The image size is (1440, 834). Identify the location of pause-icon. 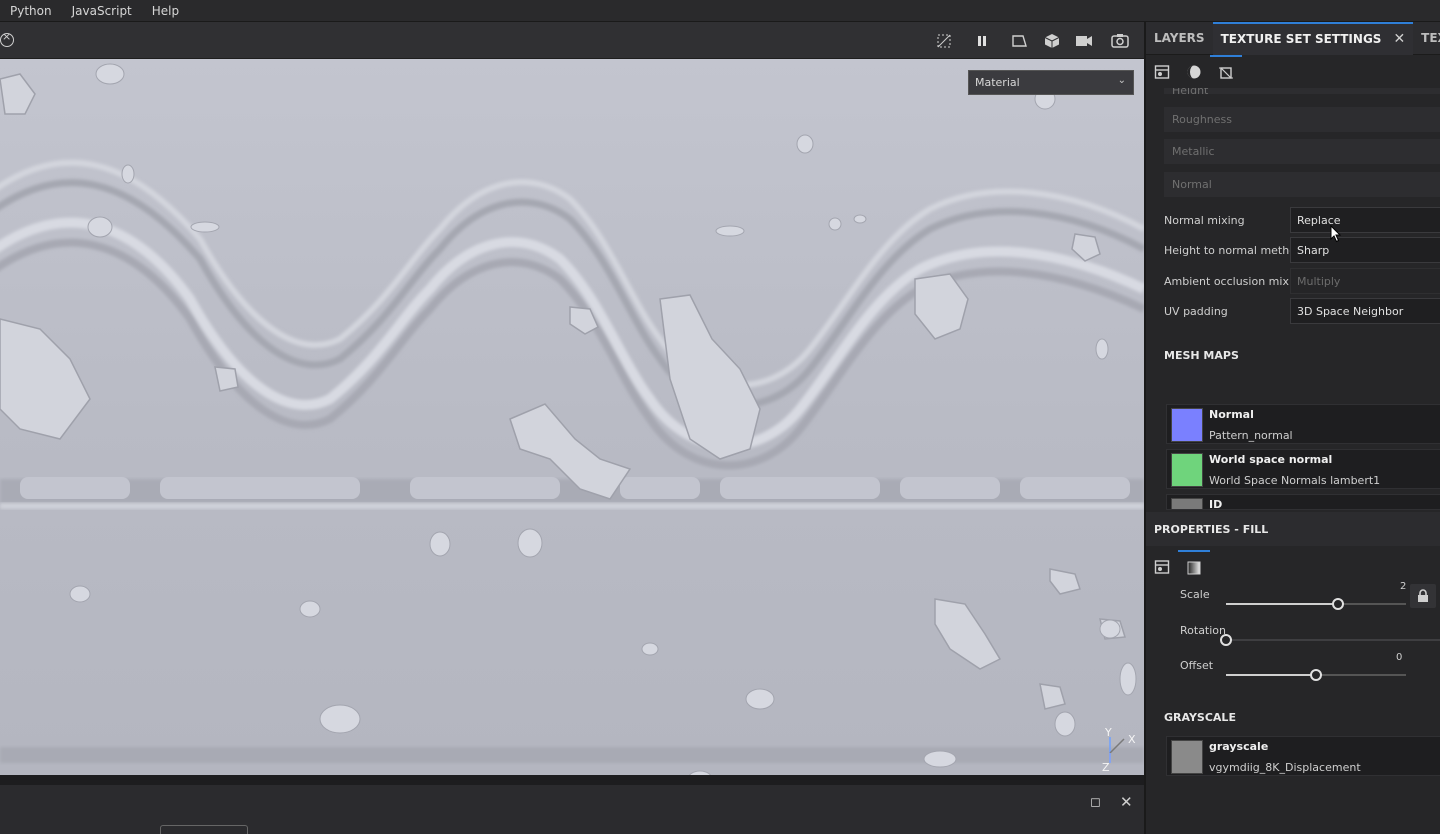
(982, 40).